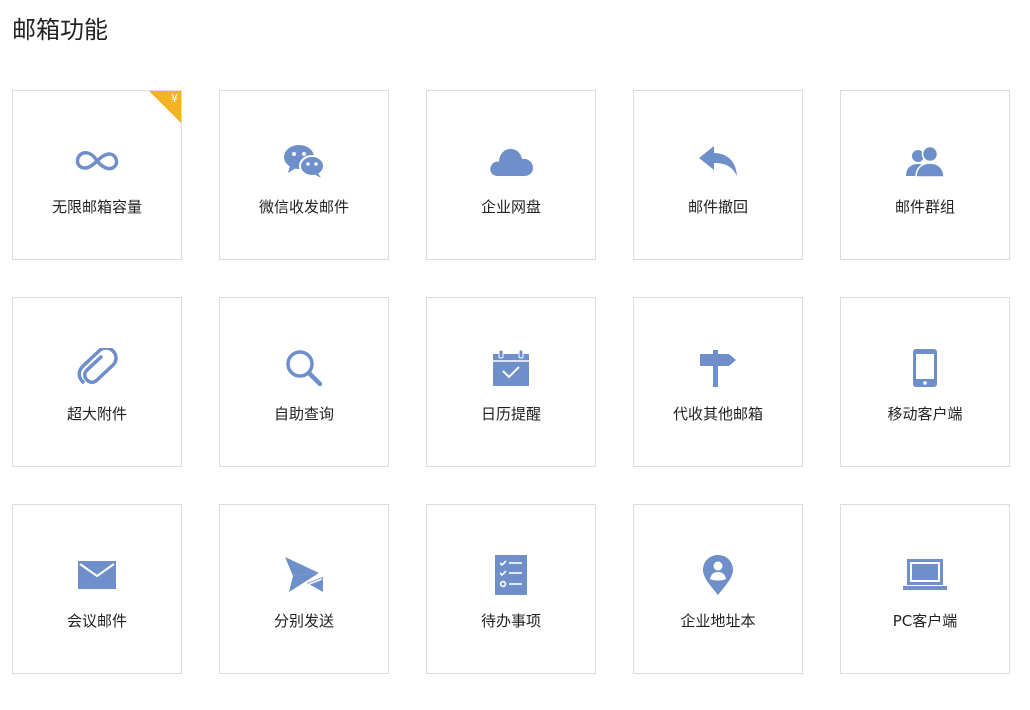 This screenshot has height=710, width=1030. Describe the element at coordinates (303, 621) in the screenshot. I see `feature-label: 分别发送` at that location.